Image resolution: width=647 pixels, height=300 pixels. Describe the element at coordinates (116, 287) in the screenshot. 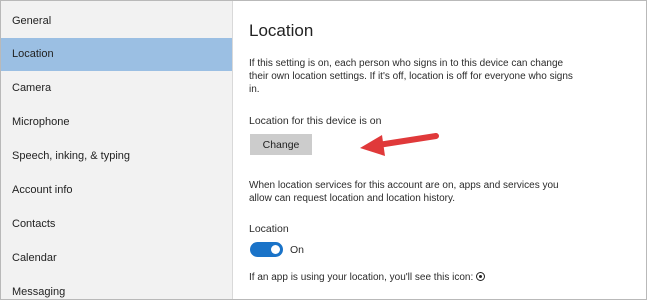

I see `sidebar-item-messaging: Messaging` at that location.